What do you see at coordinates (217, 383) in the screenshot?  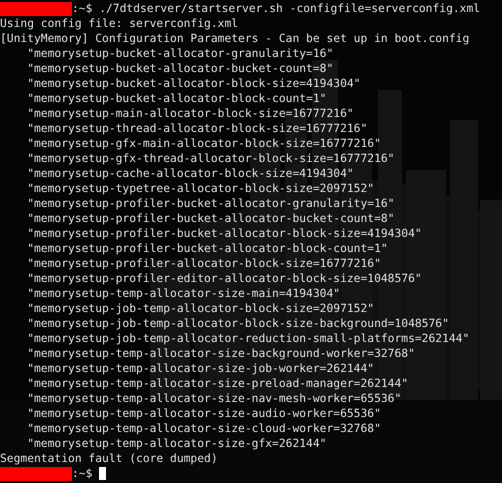 I see `config-parameter-line: "memorysetup-temp-allocator-size-preload-manager=262144"` at bounding box center [217, 383].